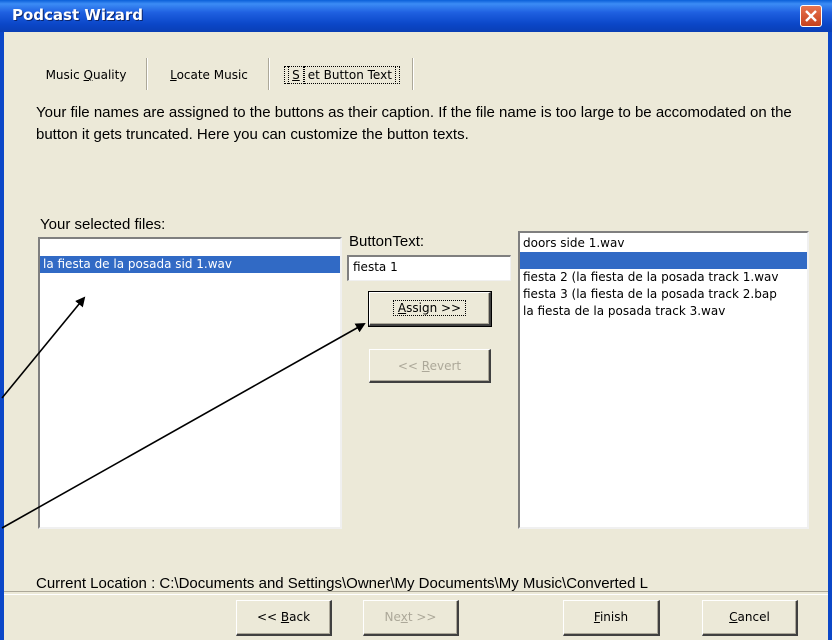 The image size is (832, 640). What do you see at coordinates (422, 617) in the screenshot?
I see `button-label: t >>` at bounding box center [422, 617].